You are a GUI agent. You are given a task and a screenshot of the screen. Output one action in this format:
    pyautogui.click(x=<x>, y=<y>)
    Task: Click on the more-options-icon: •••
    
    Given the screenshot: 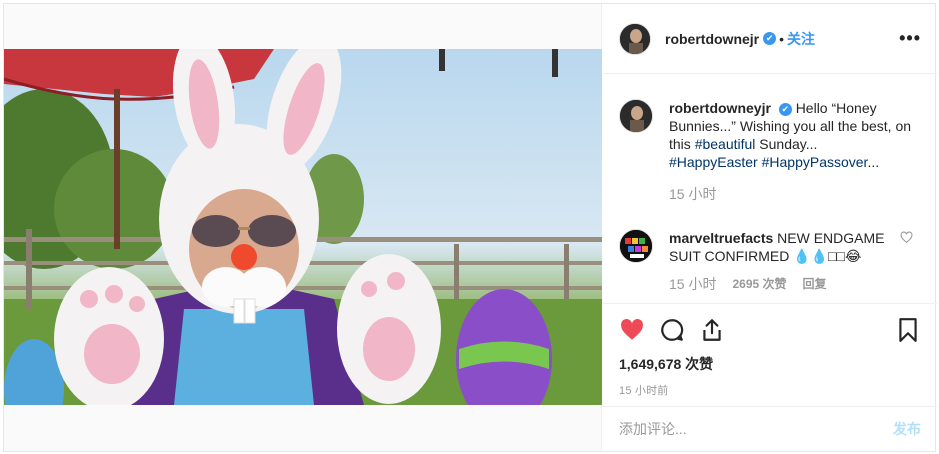 What is the action you would take?
    pyautogui.click(x=910, y=38)
    